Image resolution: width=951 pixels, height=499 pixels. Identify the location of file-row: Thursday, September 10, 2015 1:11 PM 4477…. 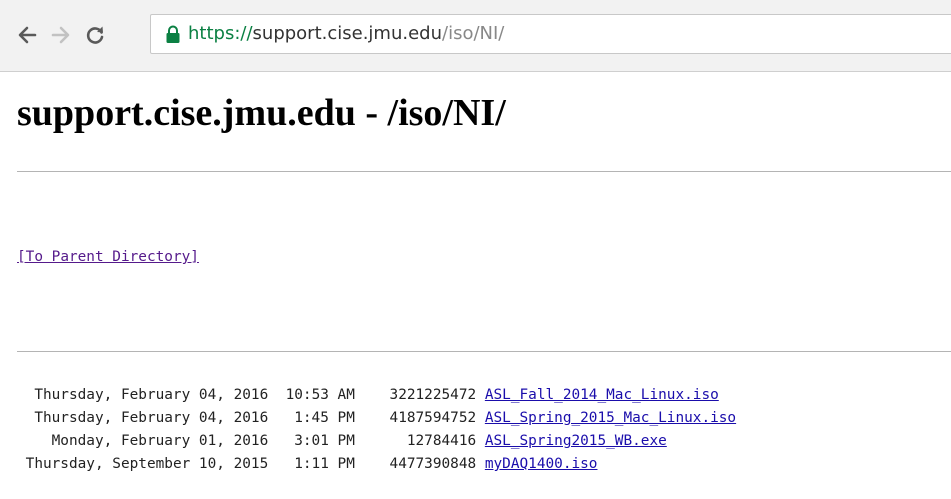
(376, 464).